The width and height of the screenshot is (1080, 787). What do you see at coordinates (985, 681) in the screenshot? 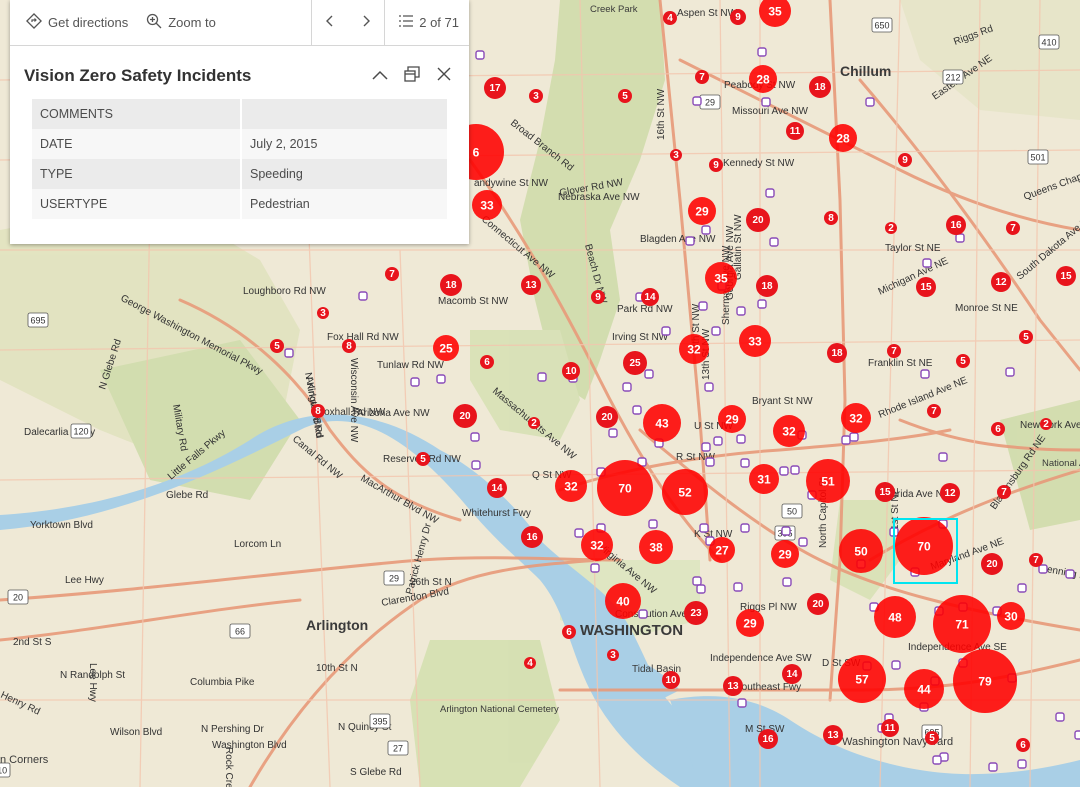
I see `incident-cluster: 79` at bounding box center [985, 681].